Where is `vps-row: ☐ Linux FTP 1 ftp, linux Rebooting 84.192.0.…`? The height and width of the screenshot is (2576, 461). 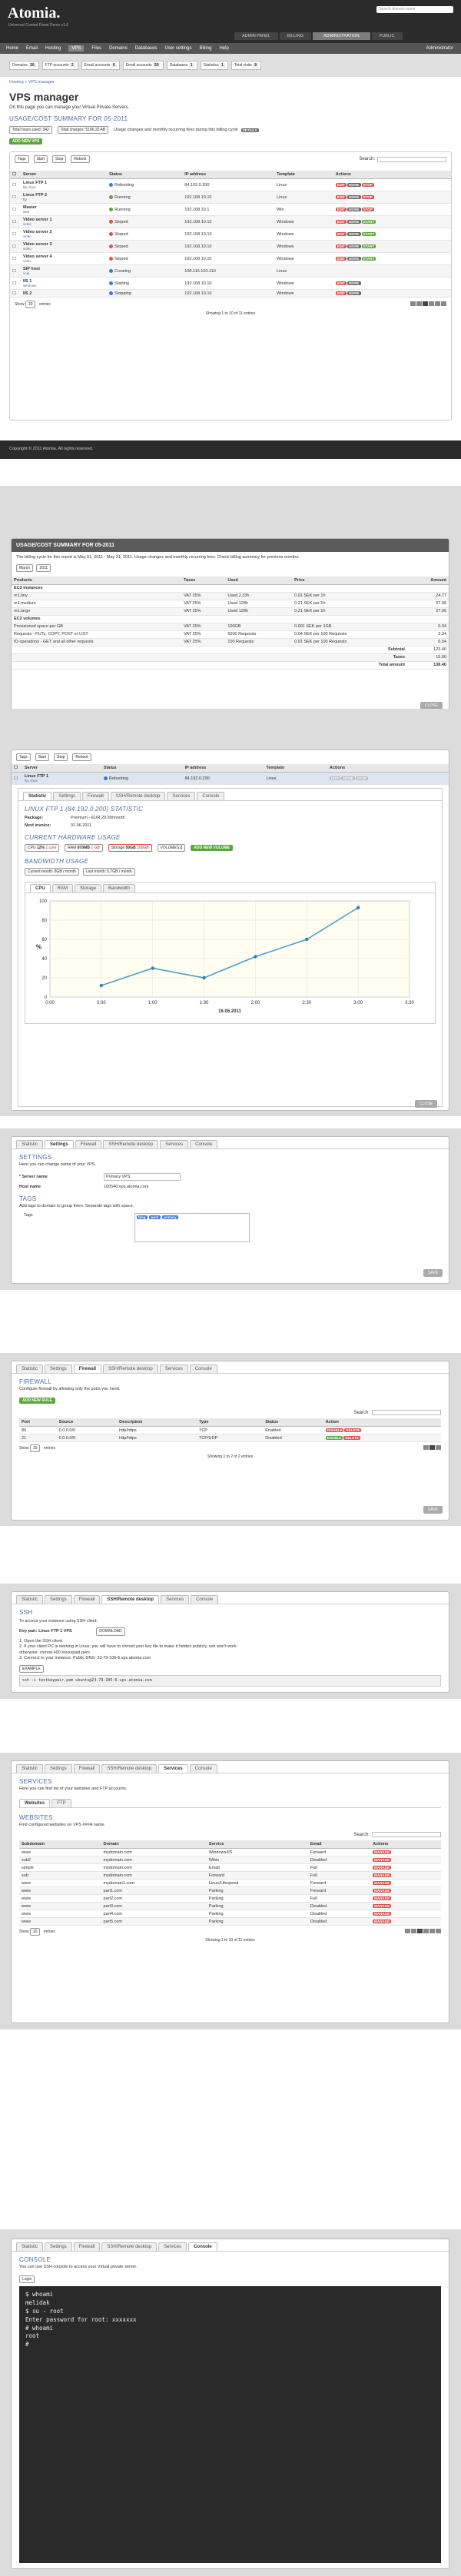 vps-row: ☐ Linux FTP 1 ftp, linux Rebooting 84.192.0.… is located at coordinates (230, 184).